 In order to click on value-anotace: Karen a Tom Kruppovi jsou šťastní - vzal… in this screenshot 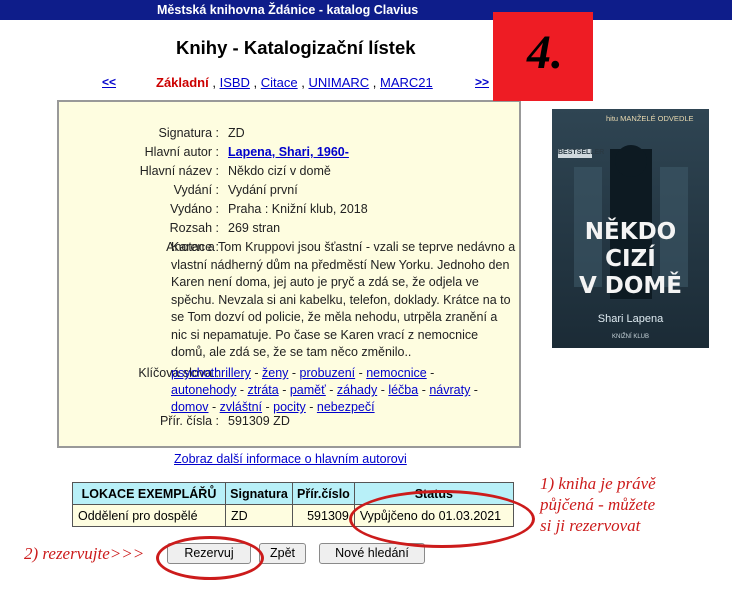, I will do `click(343, 299)`.